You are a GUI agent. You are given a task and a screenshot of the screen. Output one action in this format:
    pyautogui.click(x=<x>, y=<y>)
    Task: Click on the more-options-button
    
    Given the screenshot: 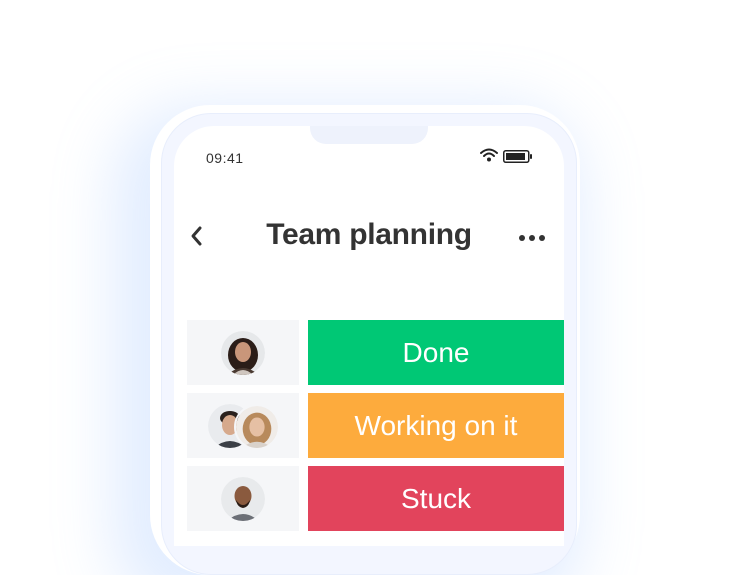 What is the action you would take?
    pyautogui.click(x=532, y=238)
    